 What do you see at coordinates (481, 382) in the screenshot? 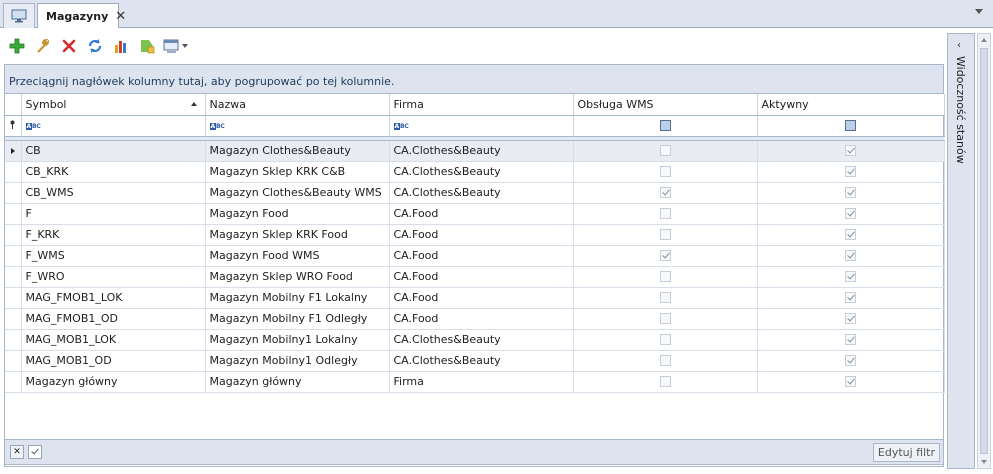
I see `cell-firma: Firma` at bounding box center [481, 382].